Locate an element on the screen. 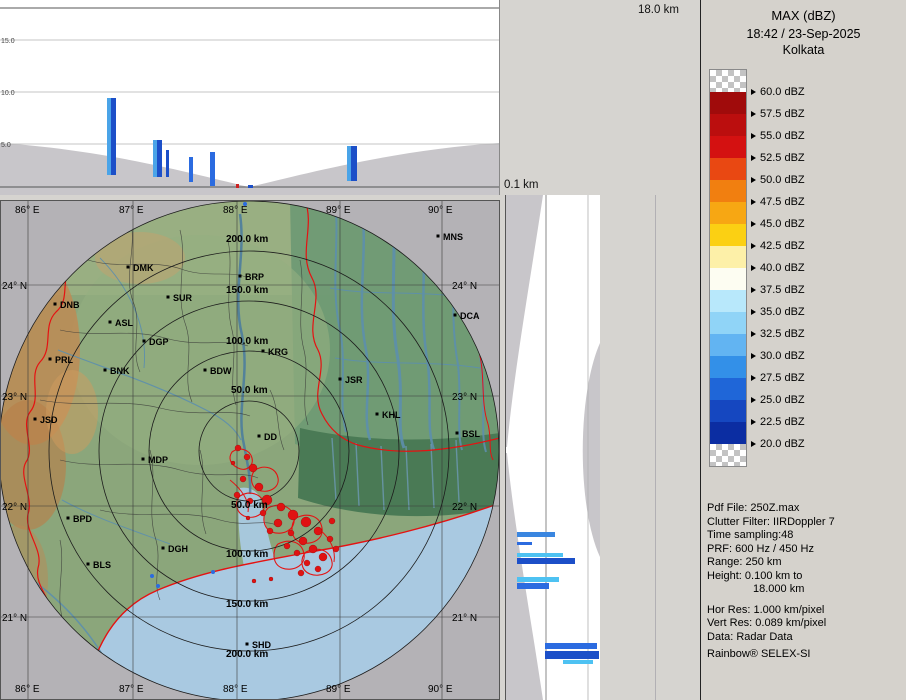  scale-label-text: 22.5 dBZ is located at coordinates (782, 422).